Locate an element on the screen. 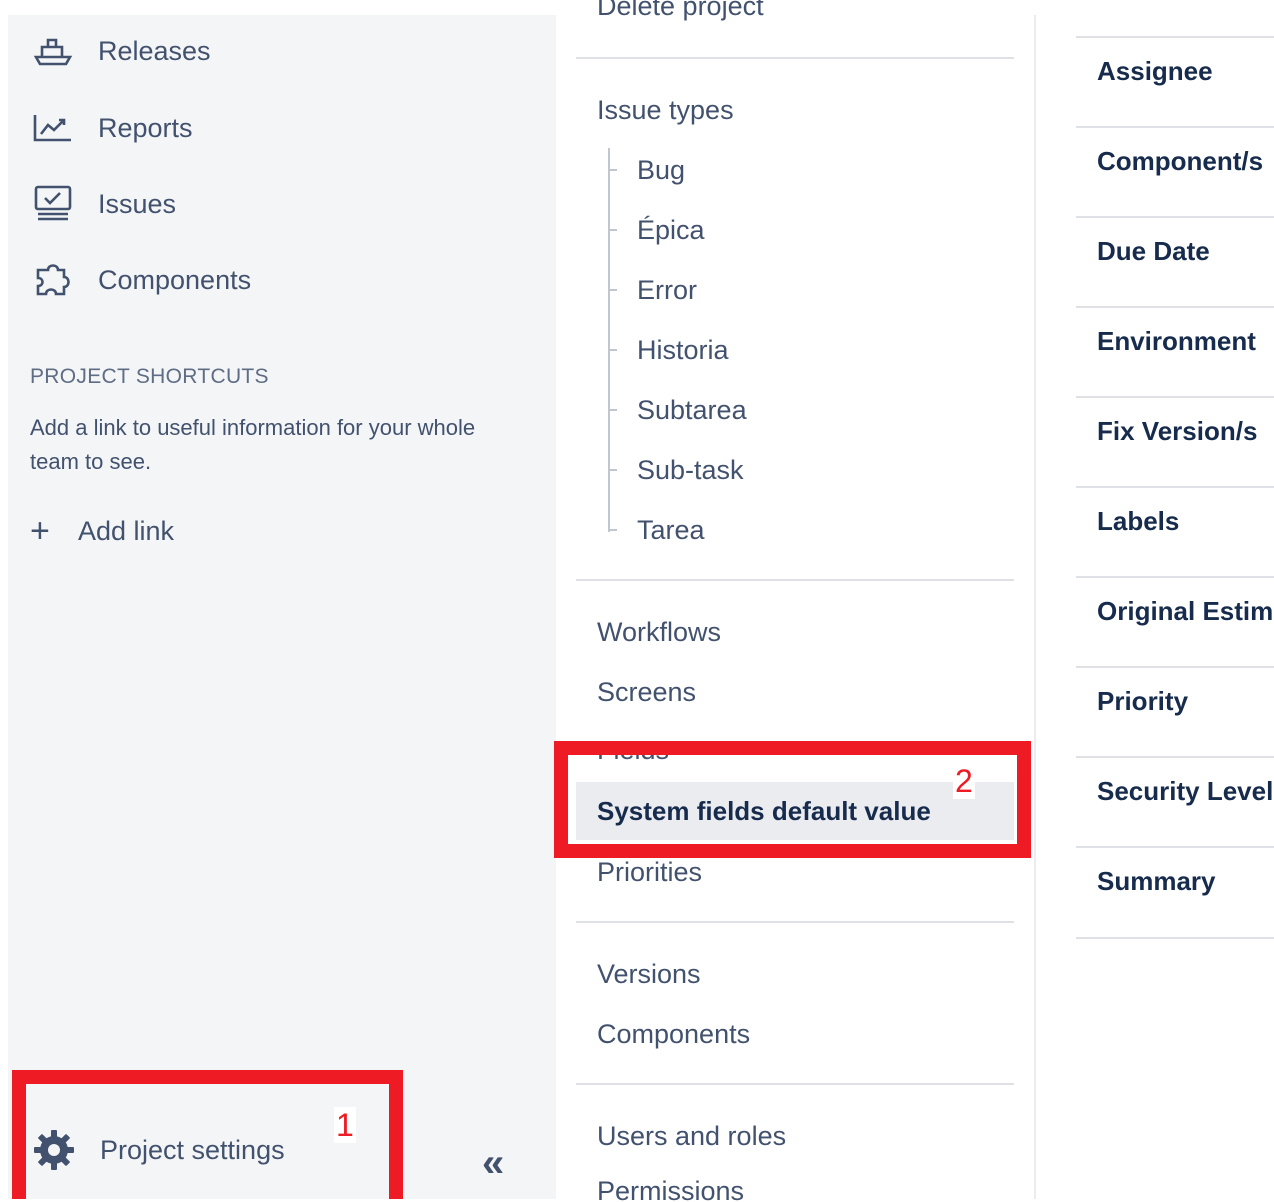 Image resolution: width=1274 pixels, height=1202 pixels. annotation-label-1: 1 is located at coordinates (345, 1125).